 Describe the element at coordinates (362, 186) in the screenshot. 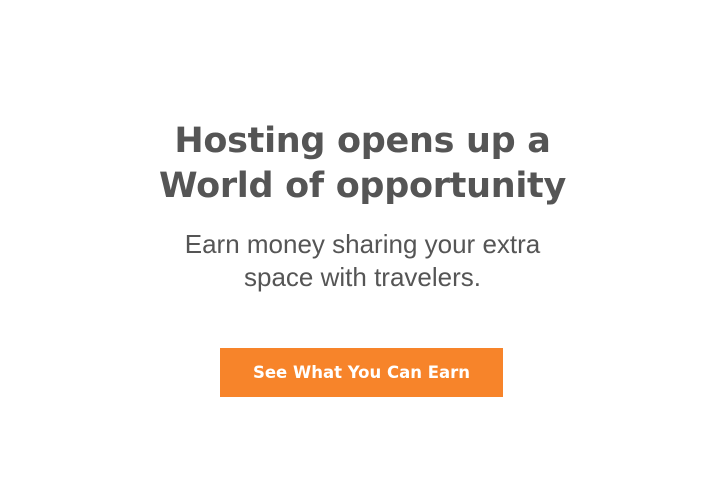

I see `hero-headline-line-2: World of opportunity` at that location.